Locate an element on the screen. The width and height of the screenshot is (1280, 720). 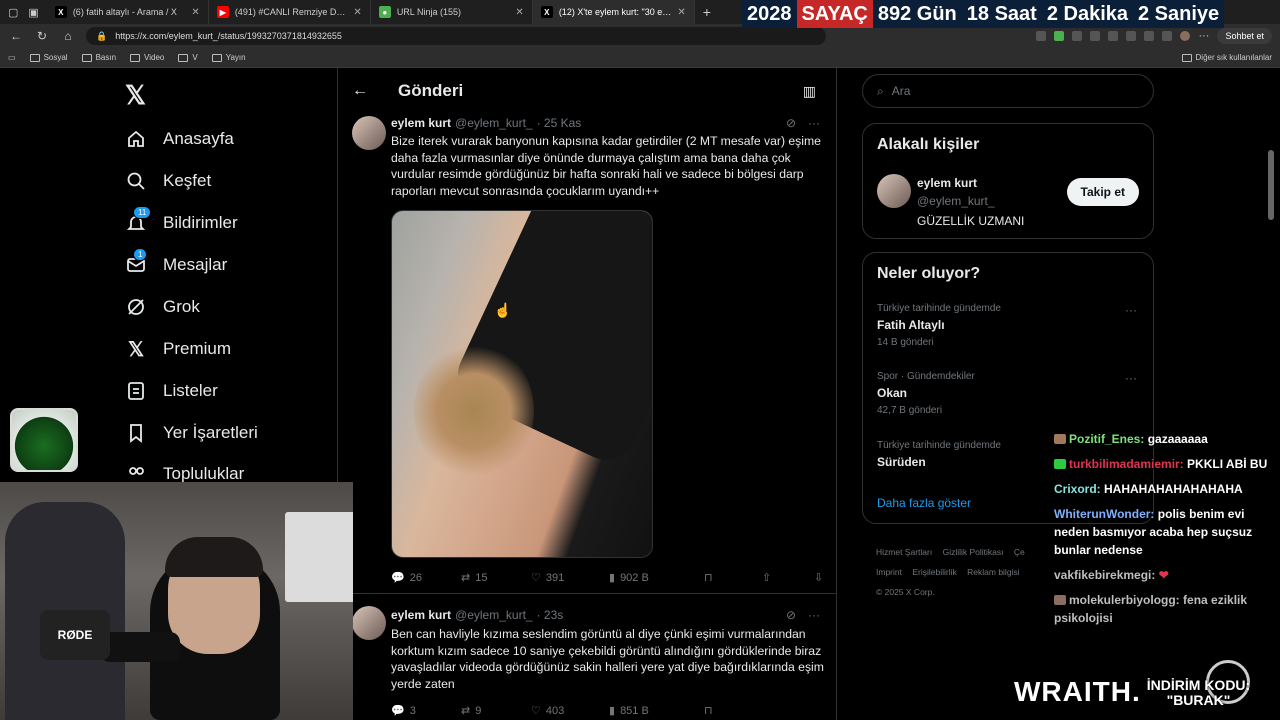
other-bookmarks: Diğer sık kullanılanlar is located at coordinates (1226, 57).